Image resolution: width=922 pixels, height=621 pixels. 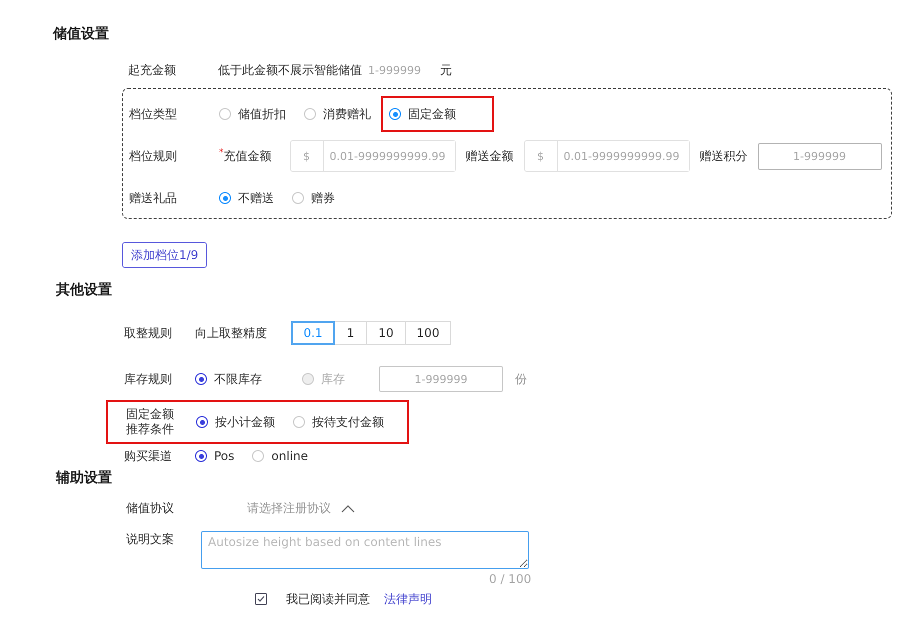 What do you see at coordinates (490, 156) in the screenshot?
I see `field-label: 赠送金额` at bounding box center [490, 156].